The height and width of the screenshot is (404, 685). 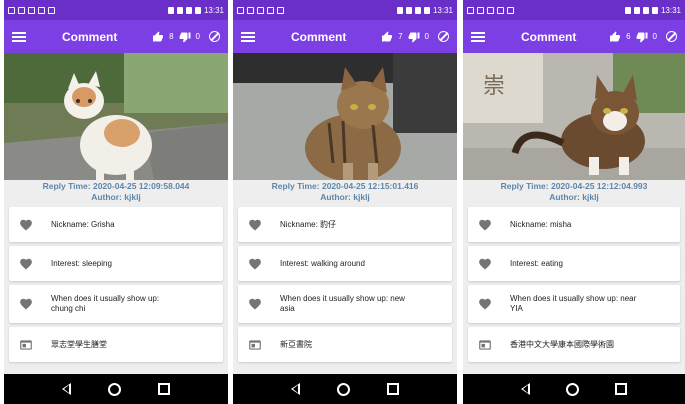 I want to click on reply-time: Reply Time: 2020-04-25 12:15:01.416, so click(x=345, y=186).